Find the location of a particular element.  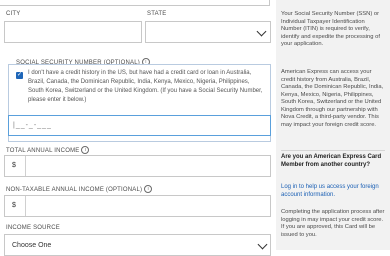

nontaxable-income-label-text: NON-TAXABLE ANNUAL INCOME (OPTIONAL) is located at coordinates (74, 190).